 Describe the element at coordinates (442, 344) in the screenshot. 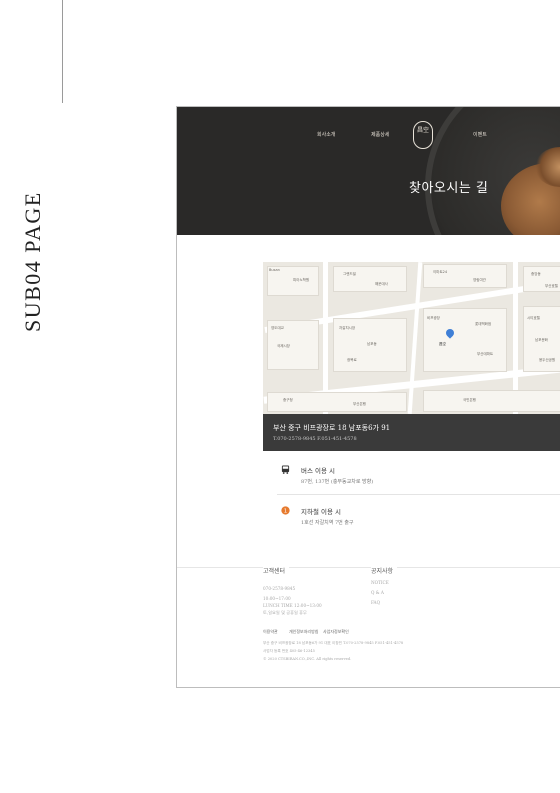

I see `map-pin-label: 昌空` at that location.